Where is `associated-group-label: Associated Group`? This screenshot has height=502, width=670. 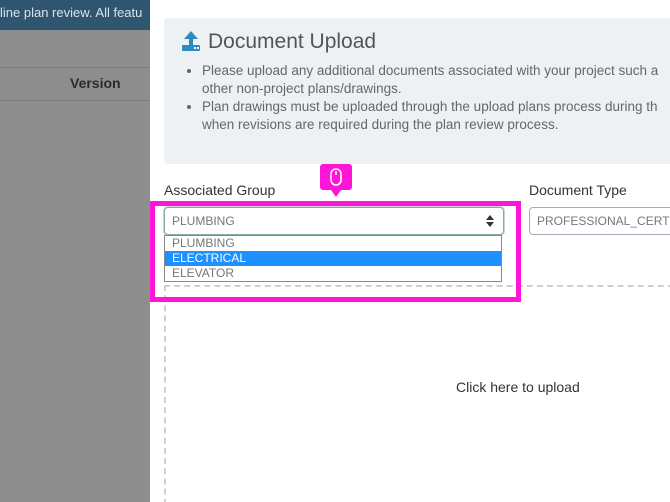
associated-group-label: Associated Group is located at coordinates (220, 190).